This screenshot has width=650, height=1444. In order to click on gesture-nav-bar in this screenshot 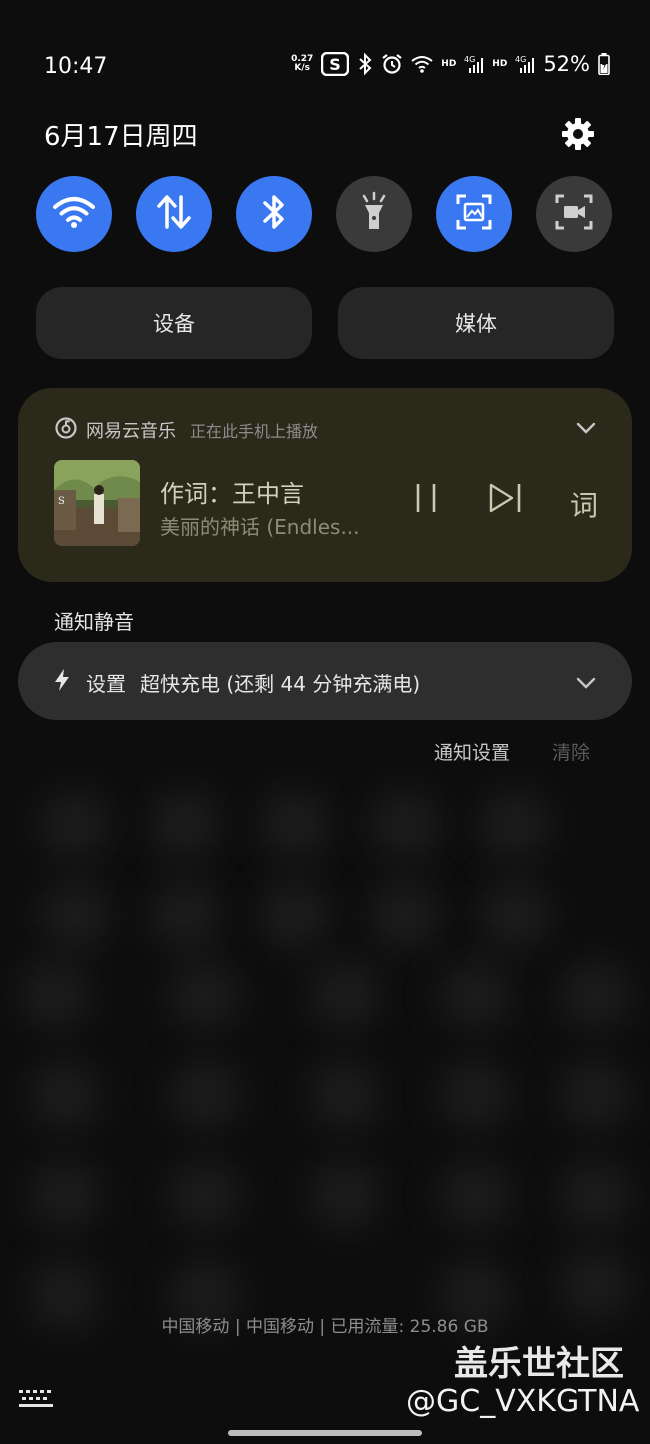, I will do `click(325, 1433)`.